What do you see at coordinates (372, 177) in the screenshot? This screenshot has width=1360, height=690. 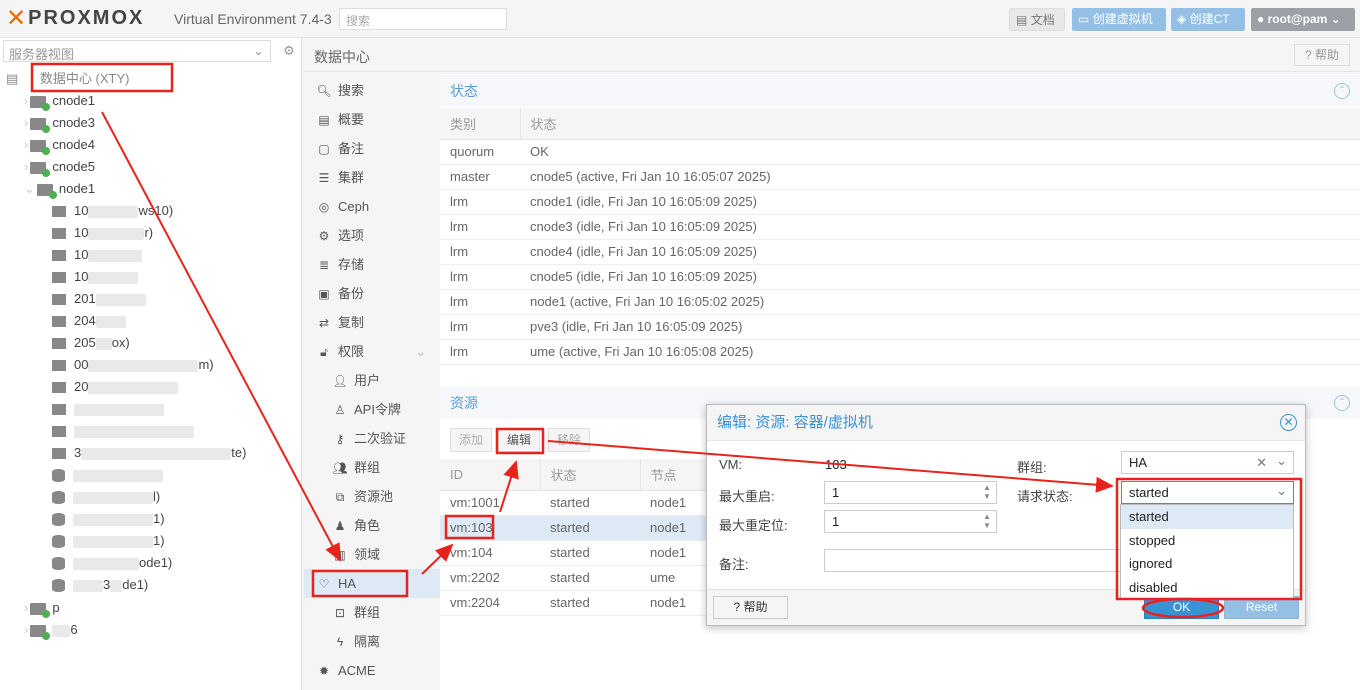 I see `menu-item-cluster: ☰ 集群` at bounding box center [372, 177].